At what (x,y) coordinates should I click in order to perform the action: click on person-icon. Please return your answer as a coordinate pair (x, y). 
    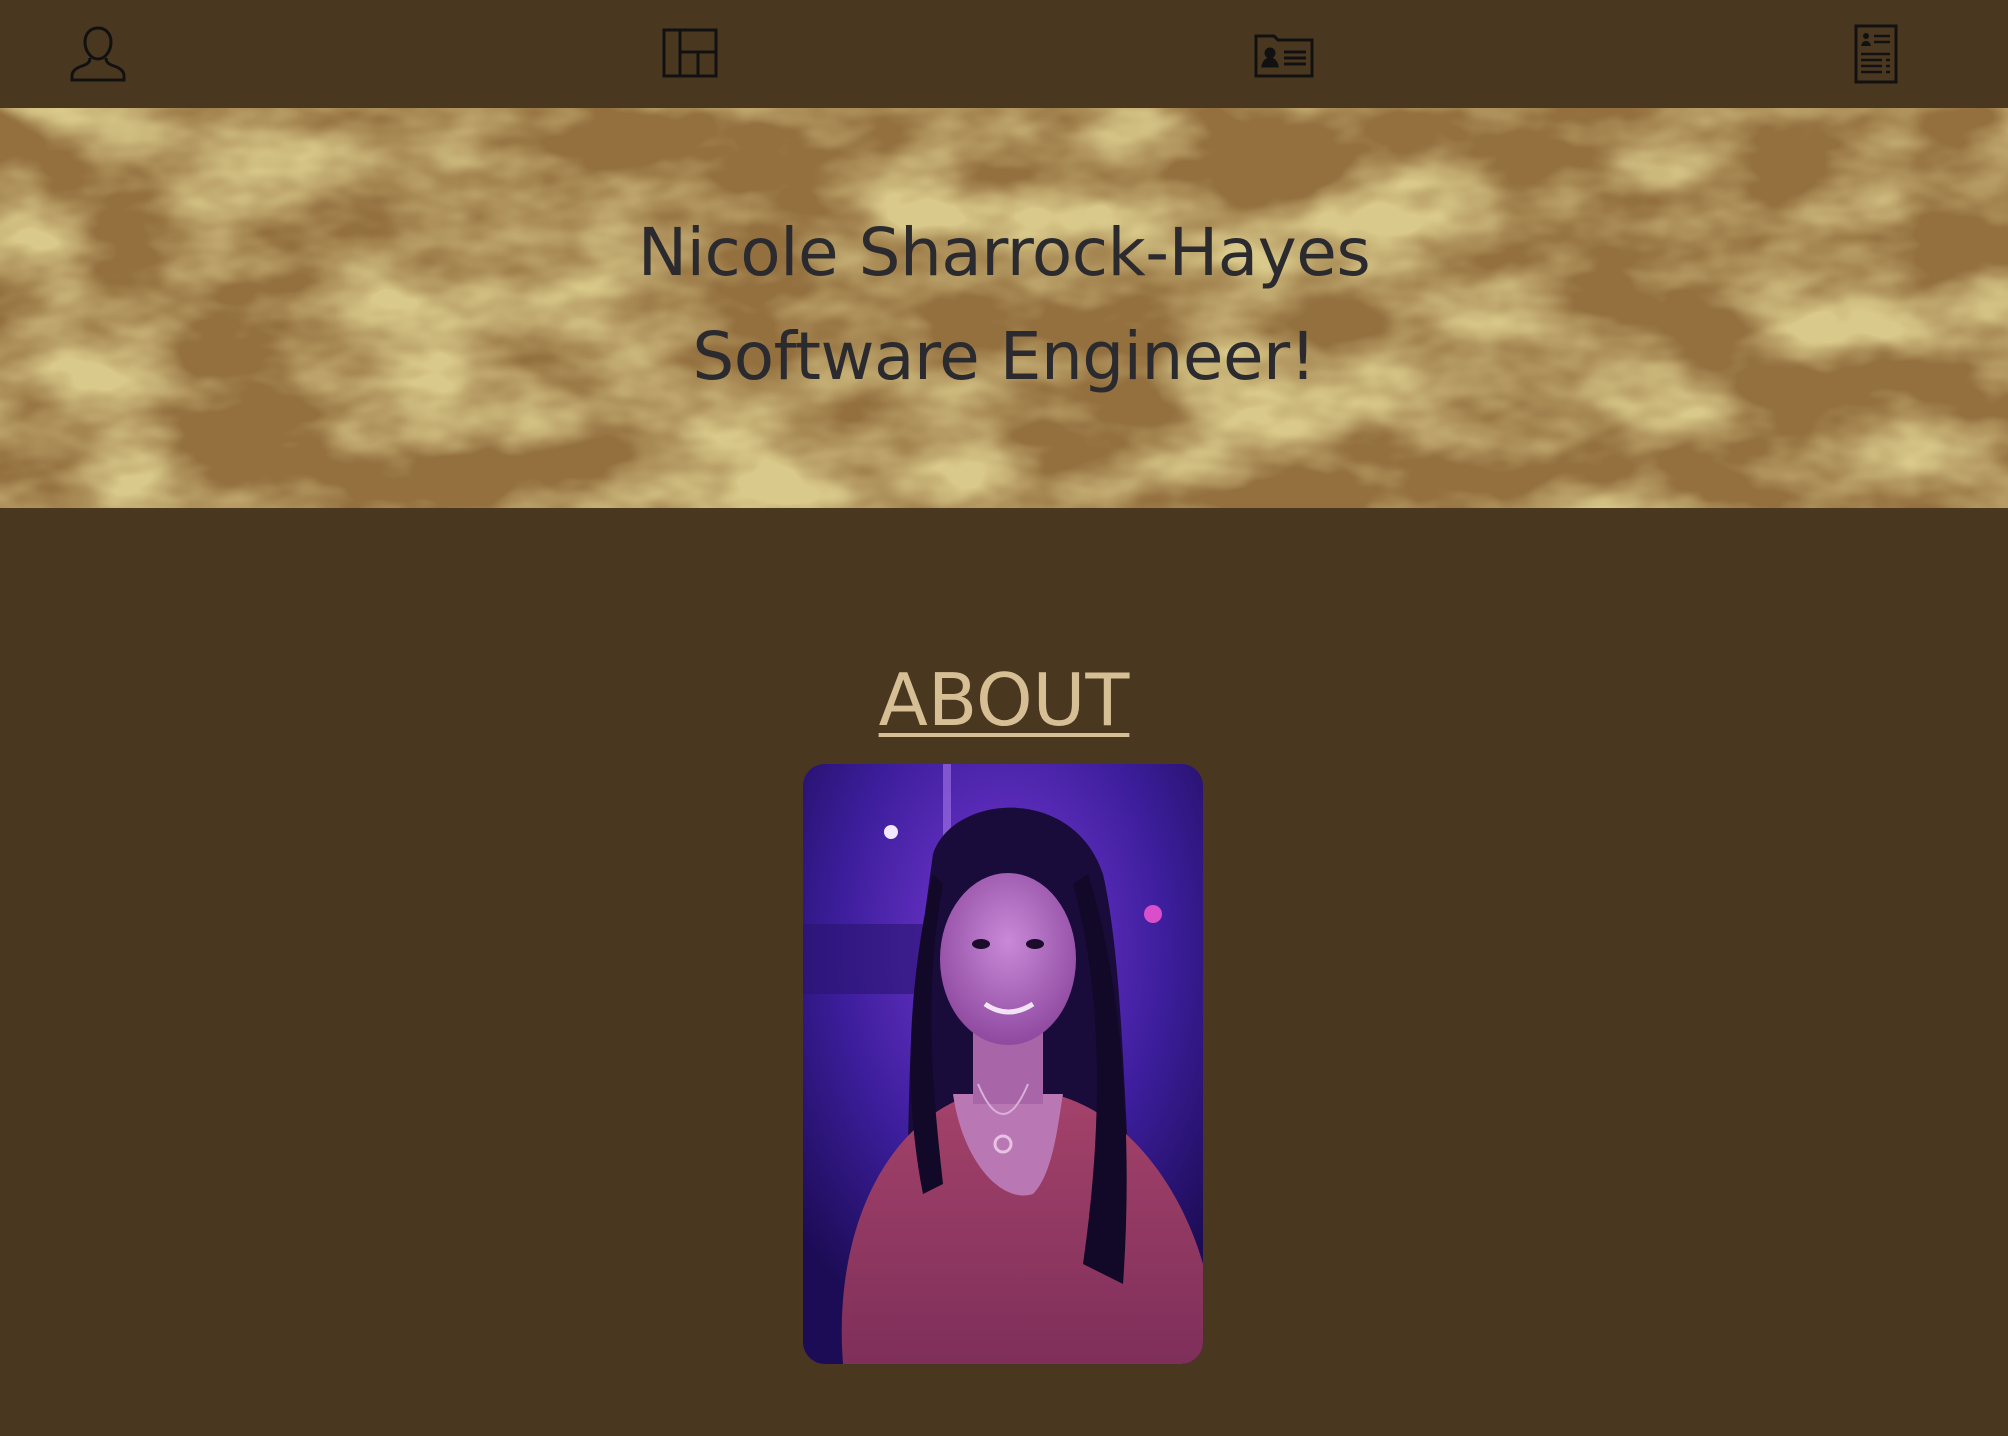
    Looking at the image, I should click on (98, 54).